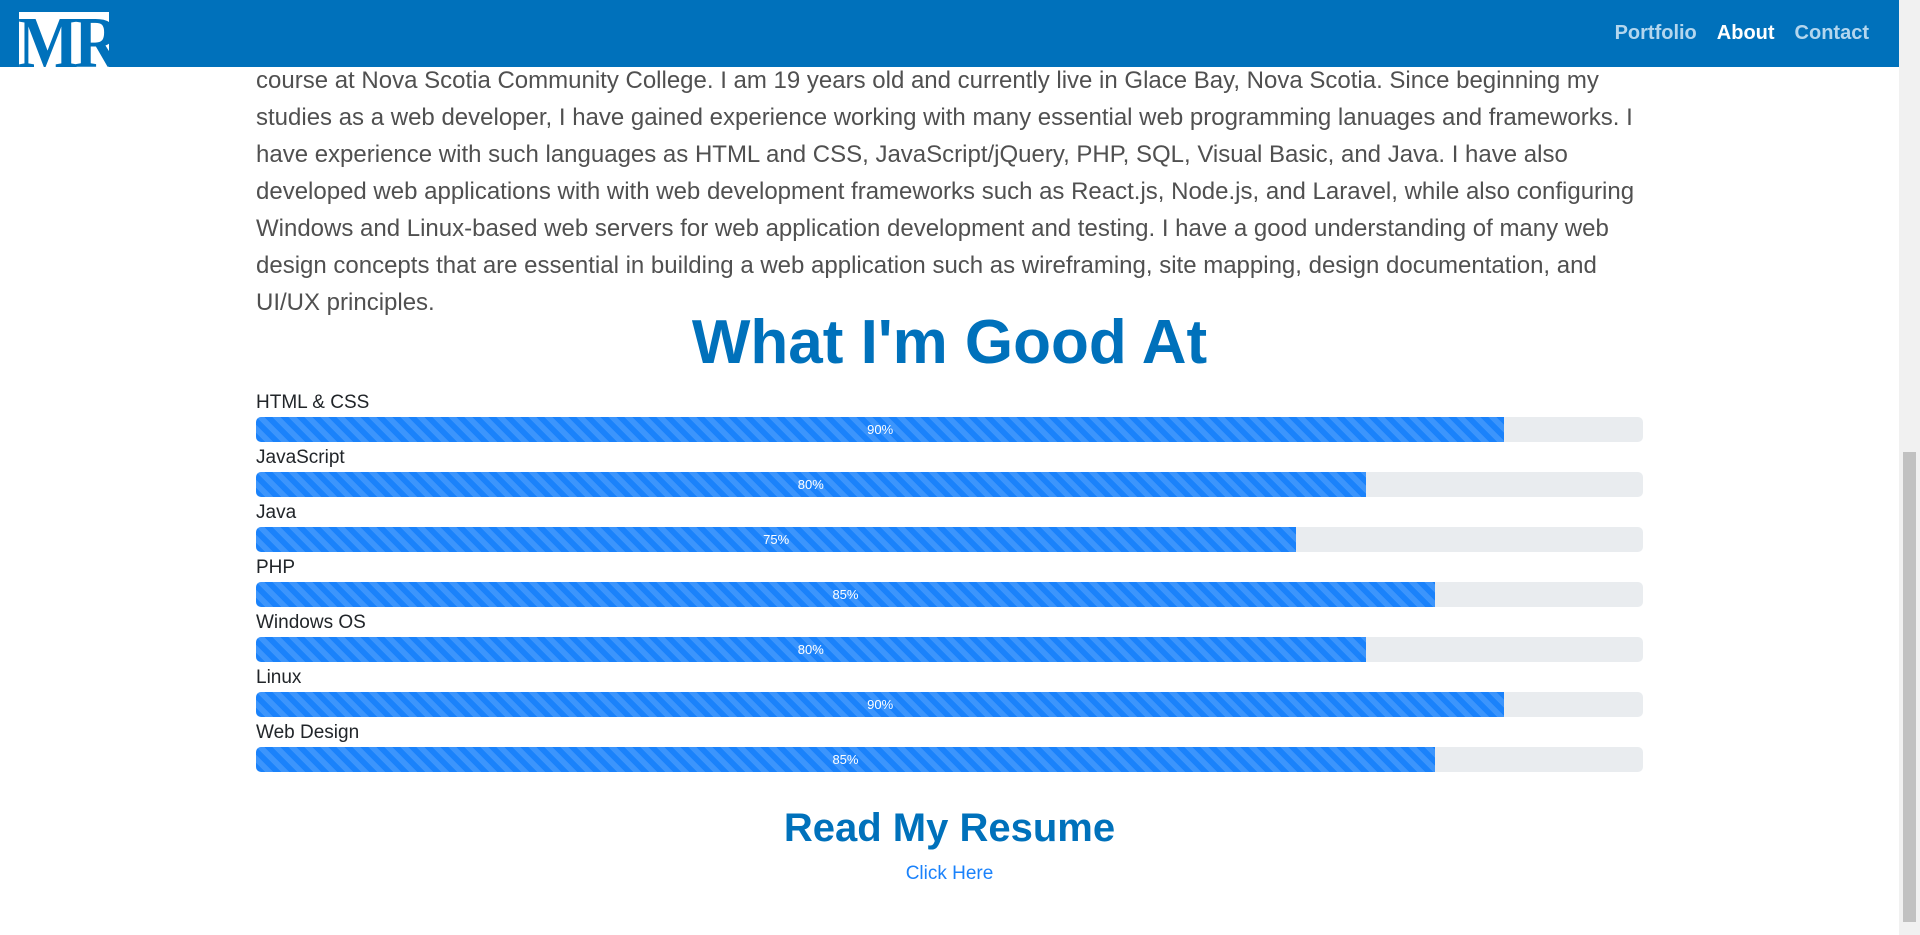  What do you see at coordinates (1656, 33) in the screenshot?
I see `nav-link-portfolio: Portfolio` at bounding box center [1656, 33].